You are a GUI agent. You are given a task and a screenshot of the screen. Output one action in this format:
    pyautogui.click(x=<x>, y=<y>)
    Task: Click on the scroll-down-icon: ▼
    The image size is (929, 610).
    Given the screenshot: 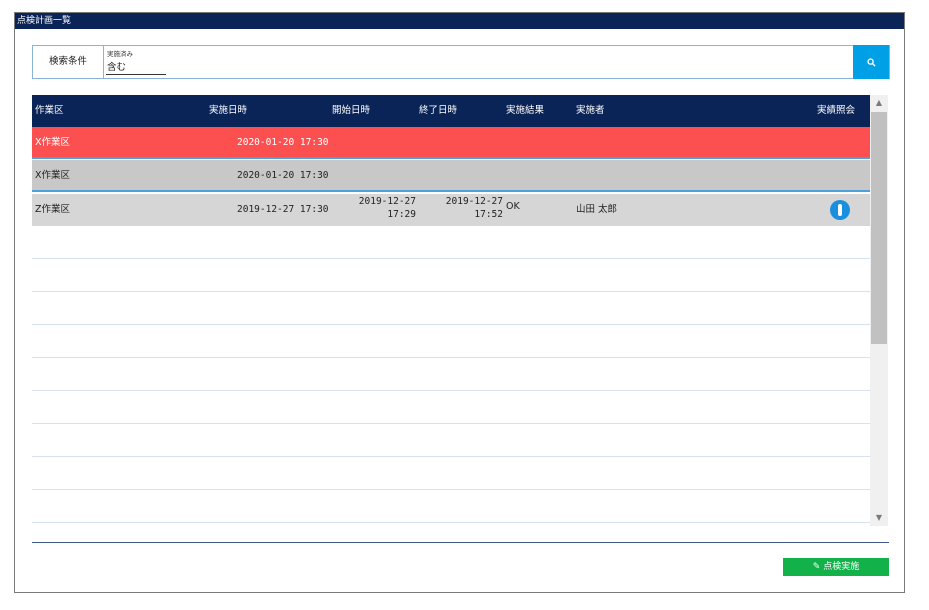 What is the action you would take?
    pyautogui.click(x=879, y=517)
    